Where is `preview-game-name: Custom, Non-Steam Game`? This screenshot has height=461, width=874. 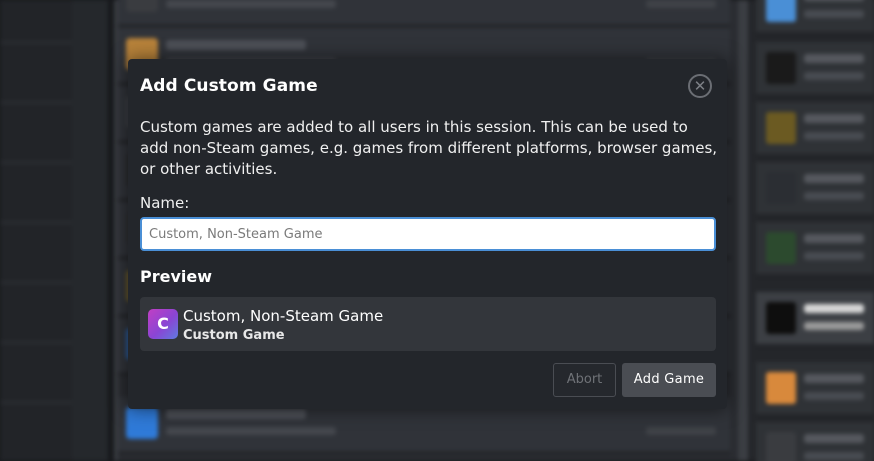
preview-game-name: Custom, Non-Steam Game is located at coordinates (283, 316).